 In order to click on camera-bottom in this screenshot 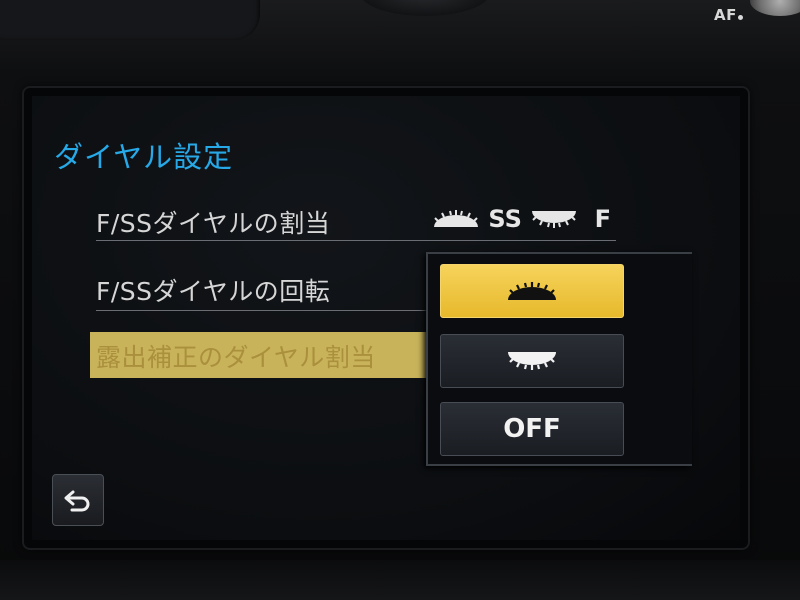, I will do `click(400, 580)`.